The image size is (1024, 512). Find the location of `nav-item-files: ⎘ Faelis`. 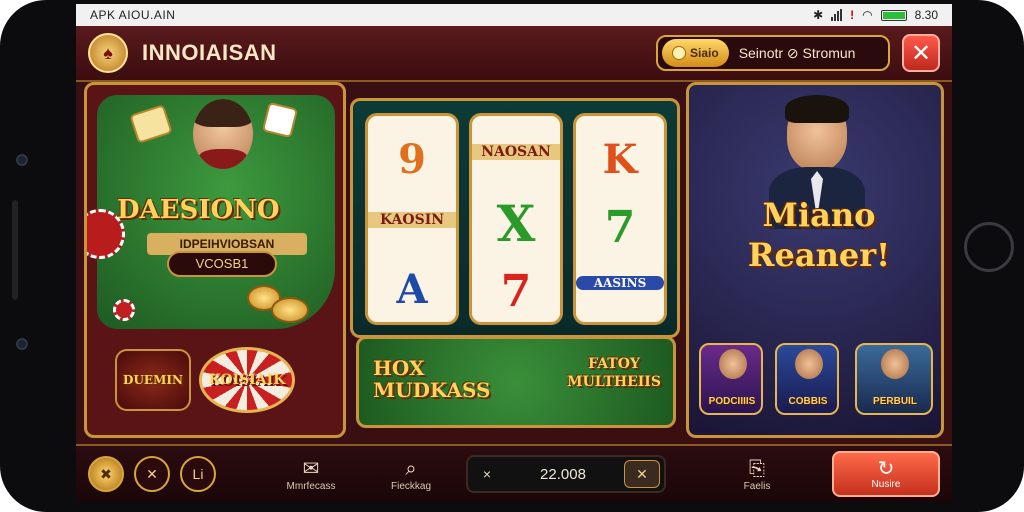

nav-item-files: ⎘ Faelis is located at coordinates (757, 474).